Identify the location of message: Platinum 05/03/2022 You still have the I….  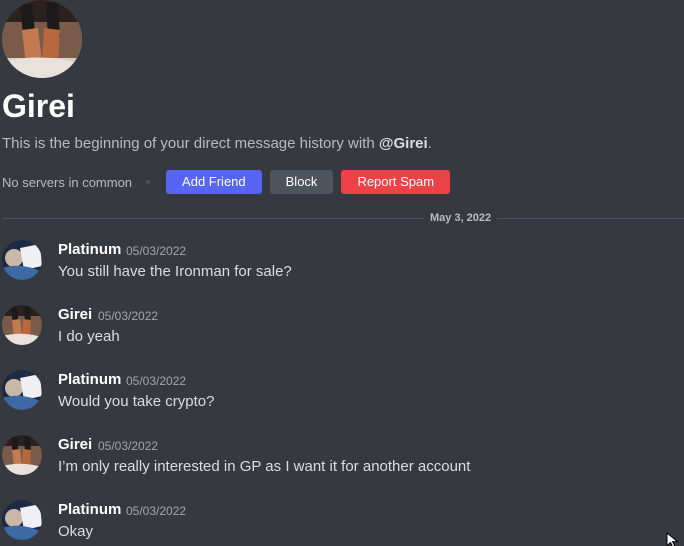
(342, 265).